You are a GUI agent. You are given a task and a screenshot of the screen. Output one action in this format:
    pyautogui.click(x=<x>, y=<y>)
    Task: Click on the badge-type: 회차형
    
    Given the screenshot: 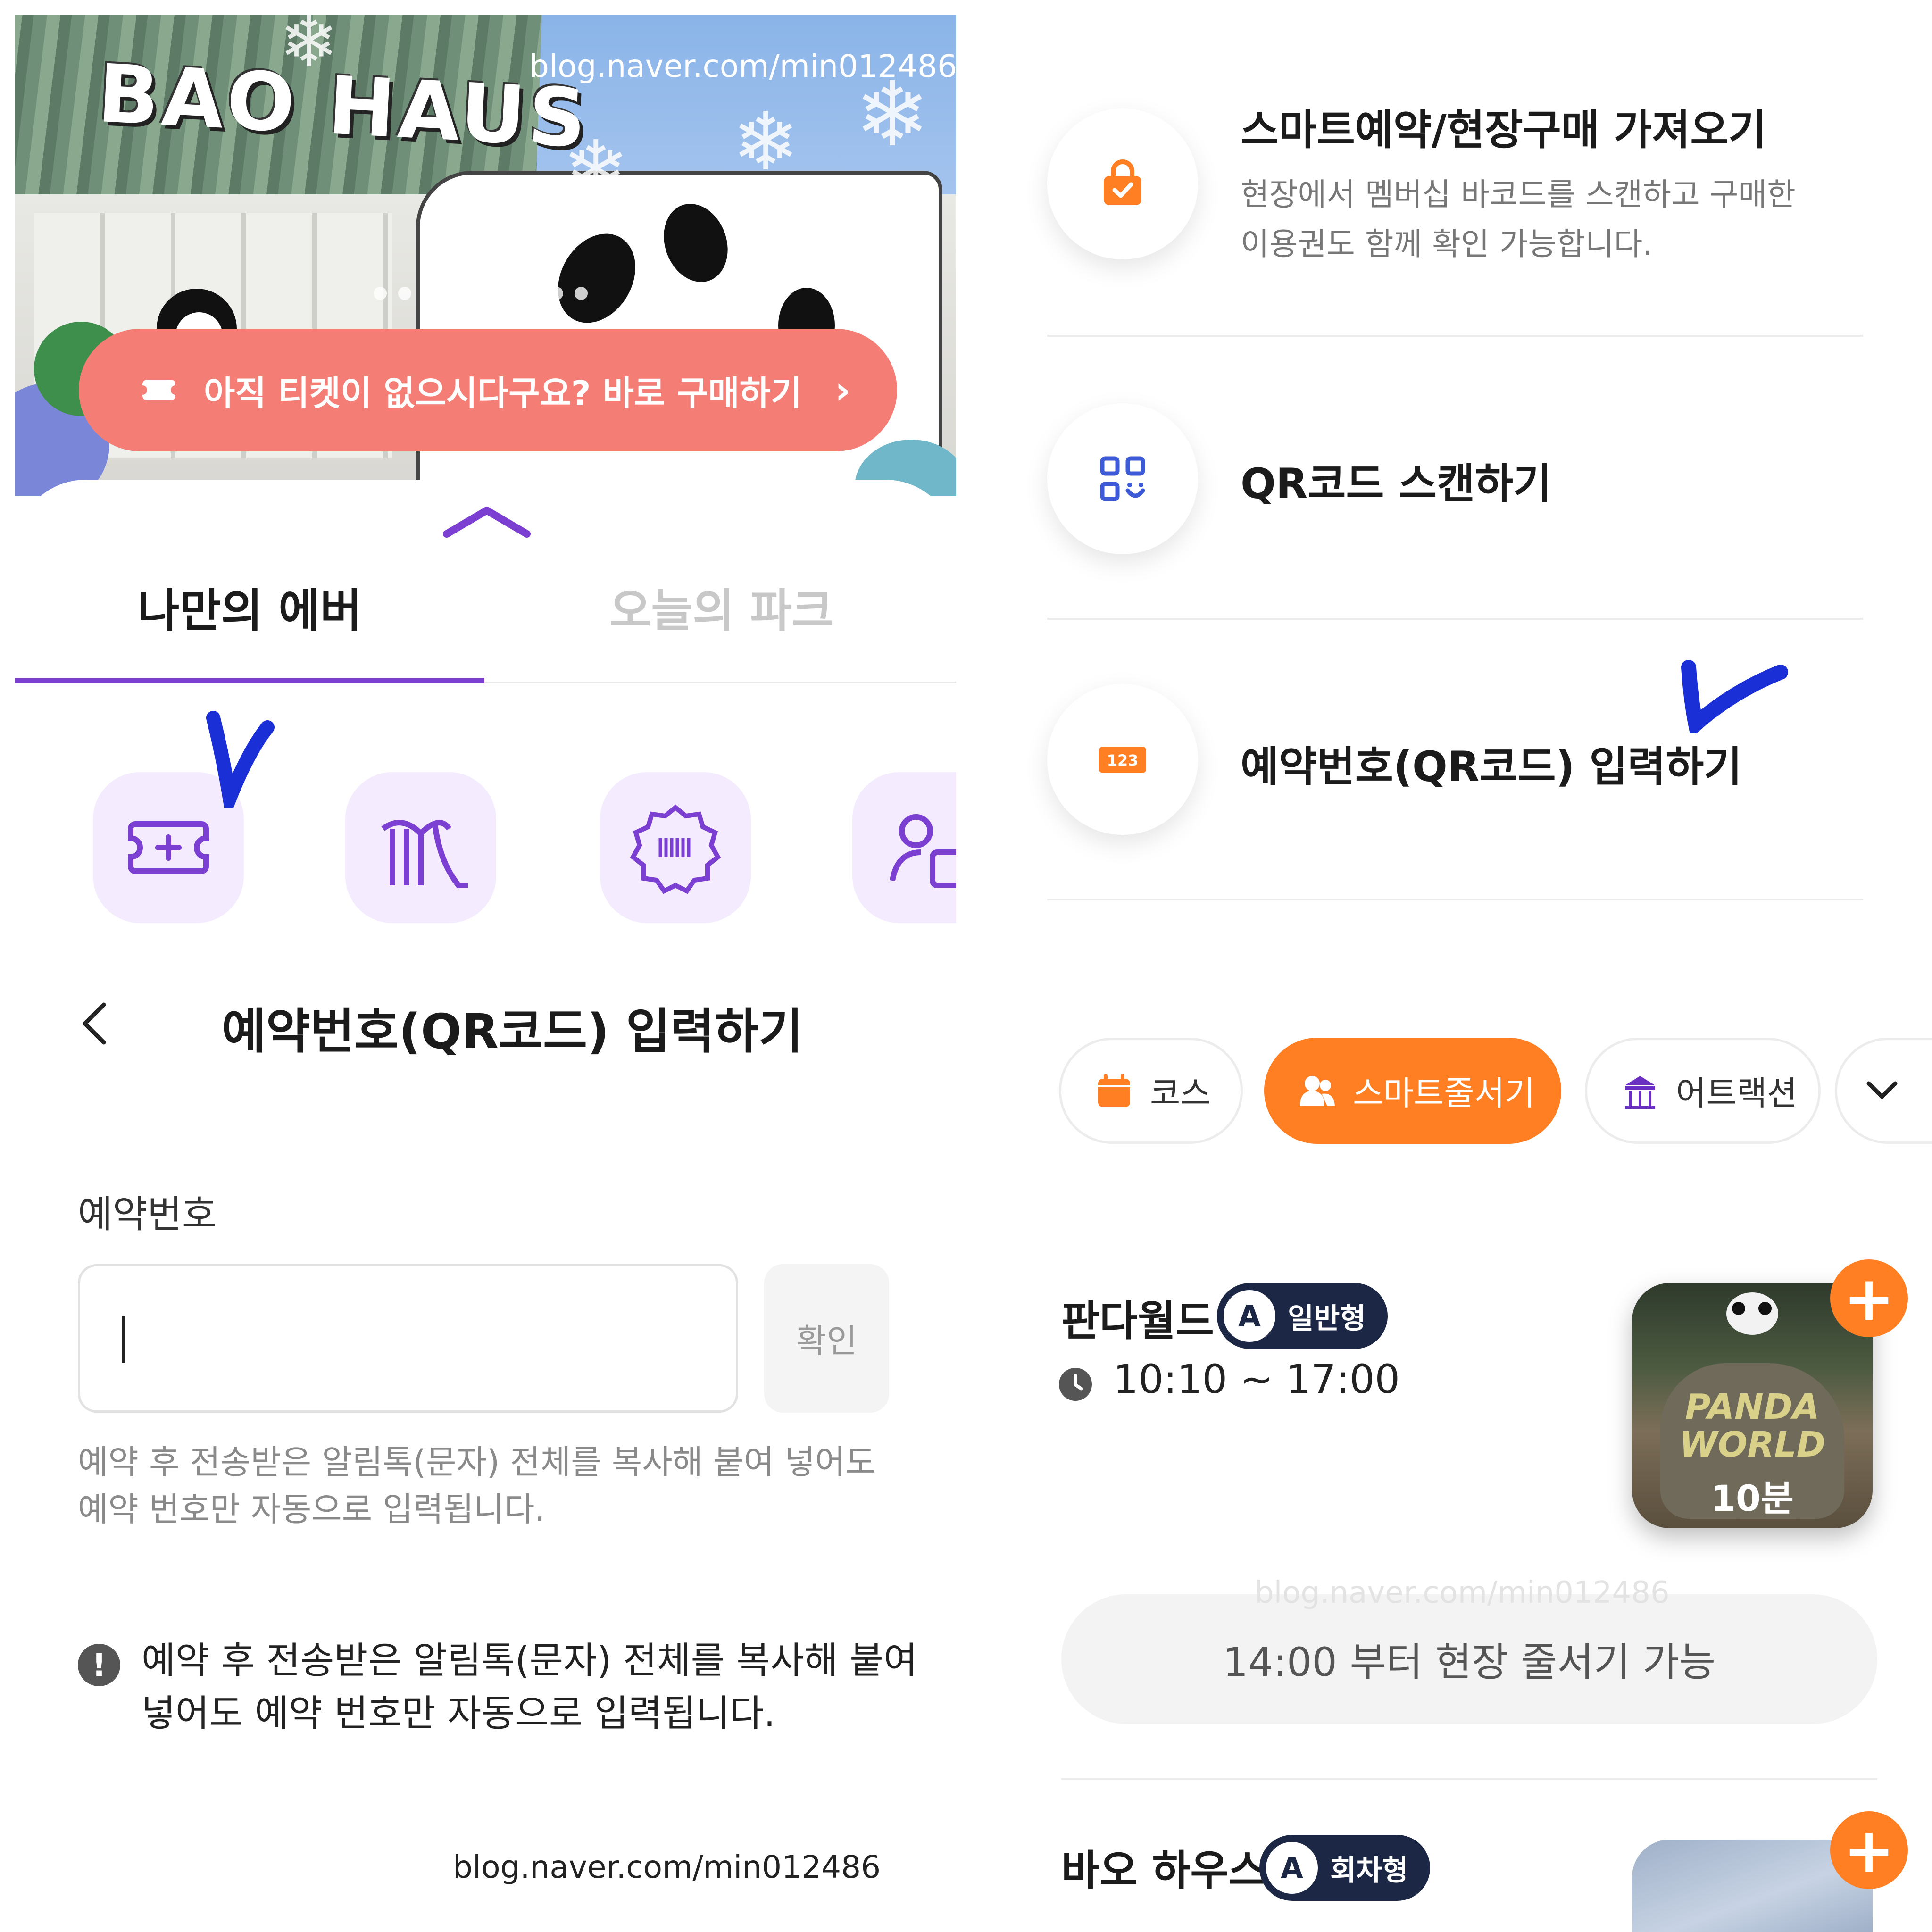 What is the action you would take?
    pyautogui.click(x=1369, y=1871)
    